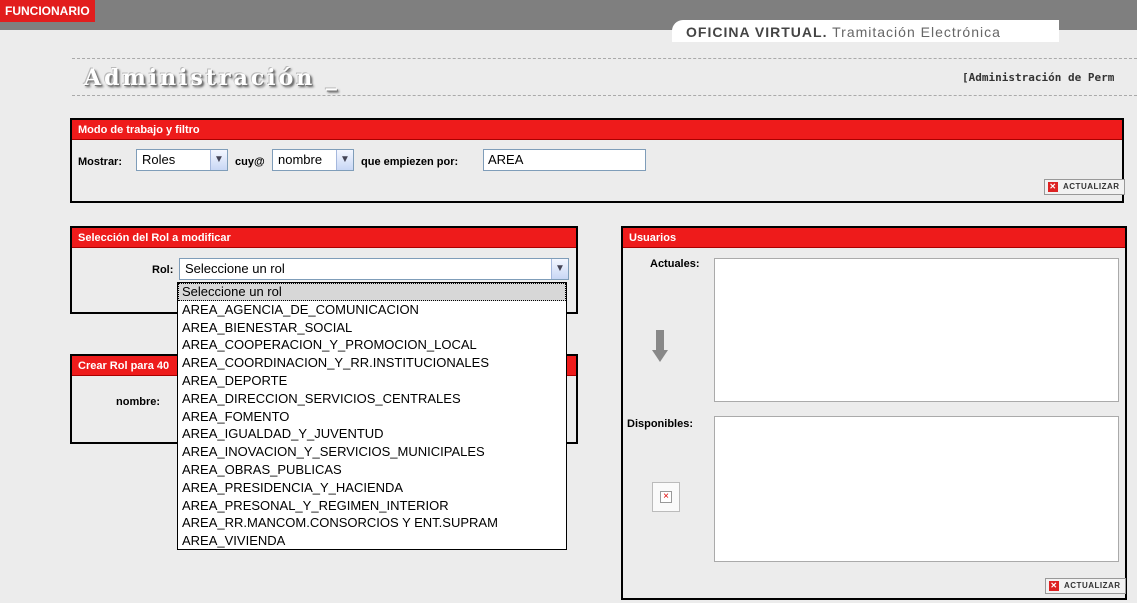 Image resolution: width=1137 pixels, height=603 pixels. Describe the element at coordinates (372, 310) in the screenshot. I see `role-option: AREA_AGENCIA_DE_COMUNICACION` at that location.